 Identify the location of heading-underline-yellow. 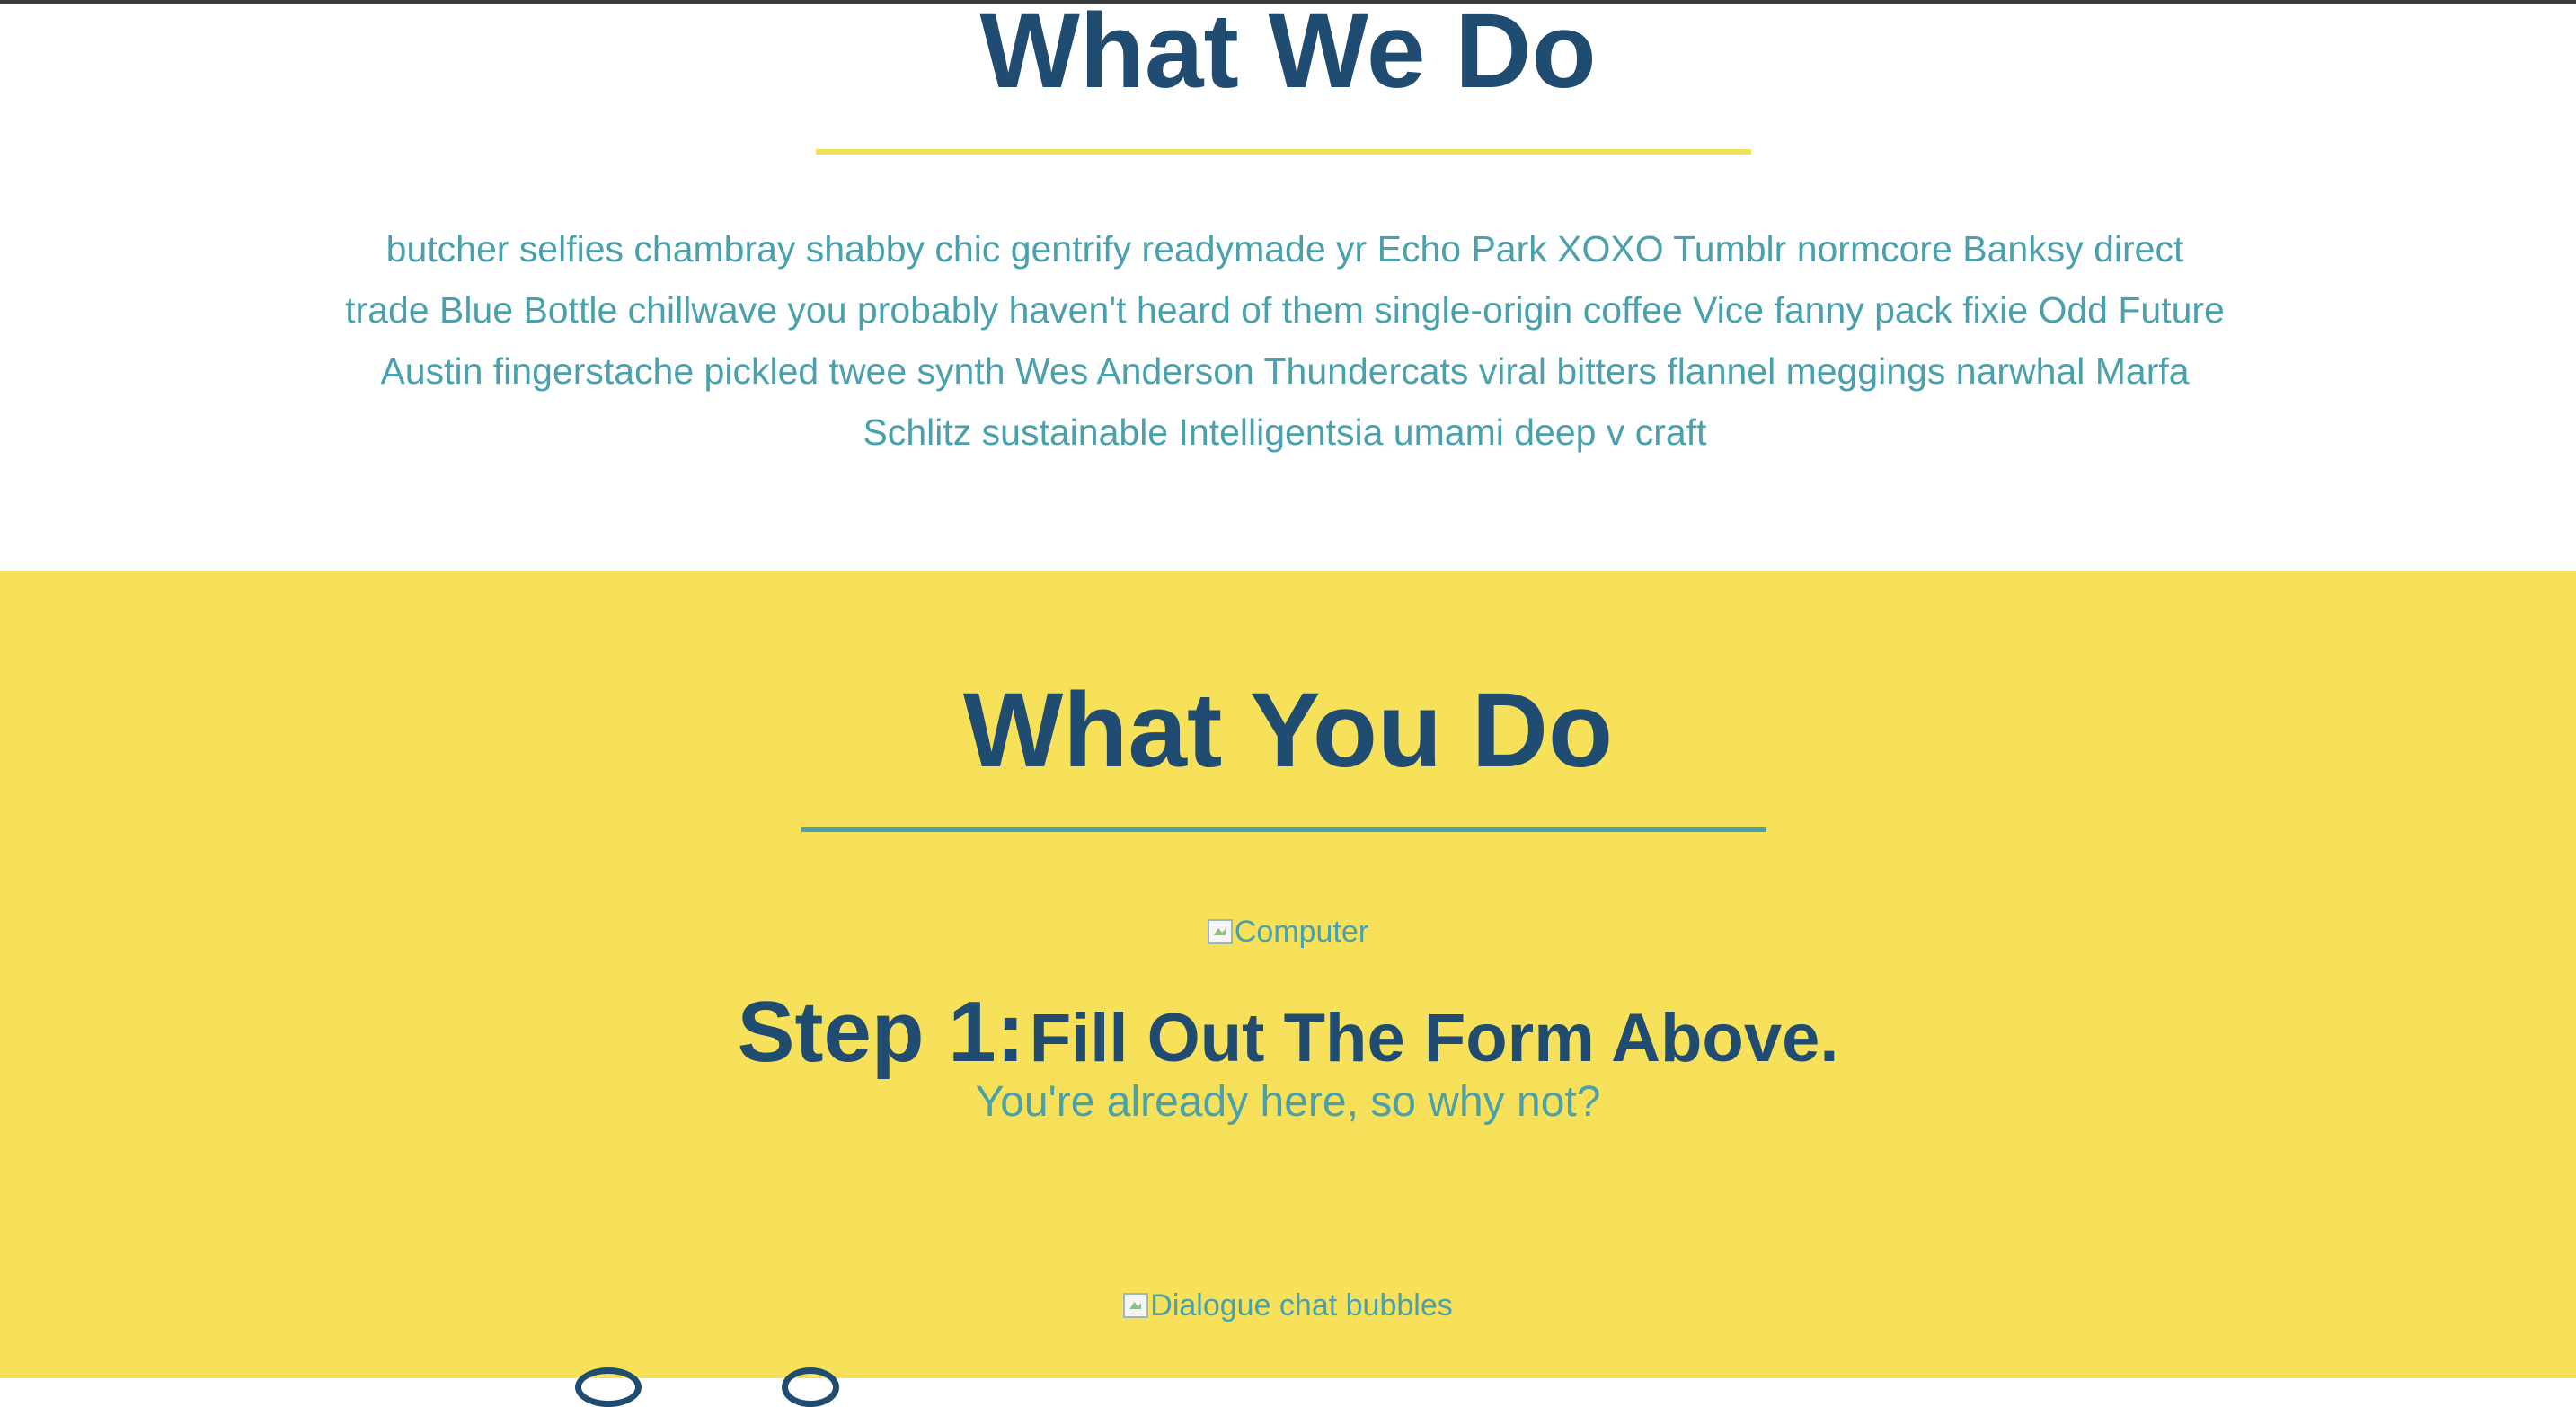
(1283, 152).